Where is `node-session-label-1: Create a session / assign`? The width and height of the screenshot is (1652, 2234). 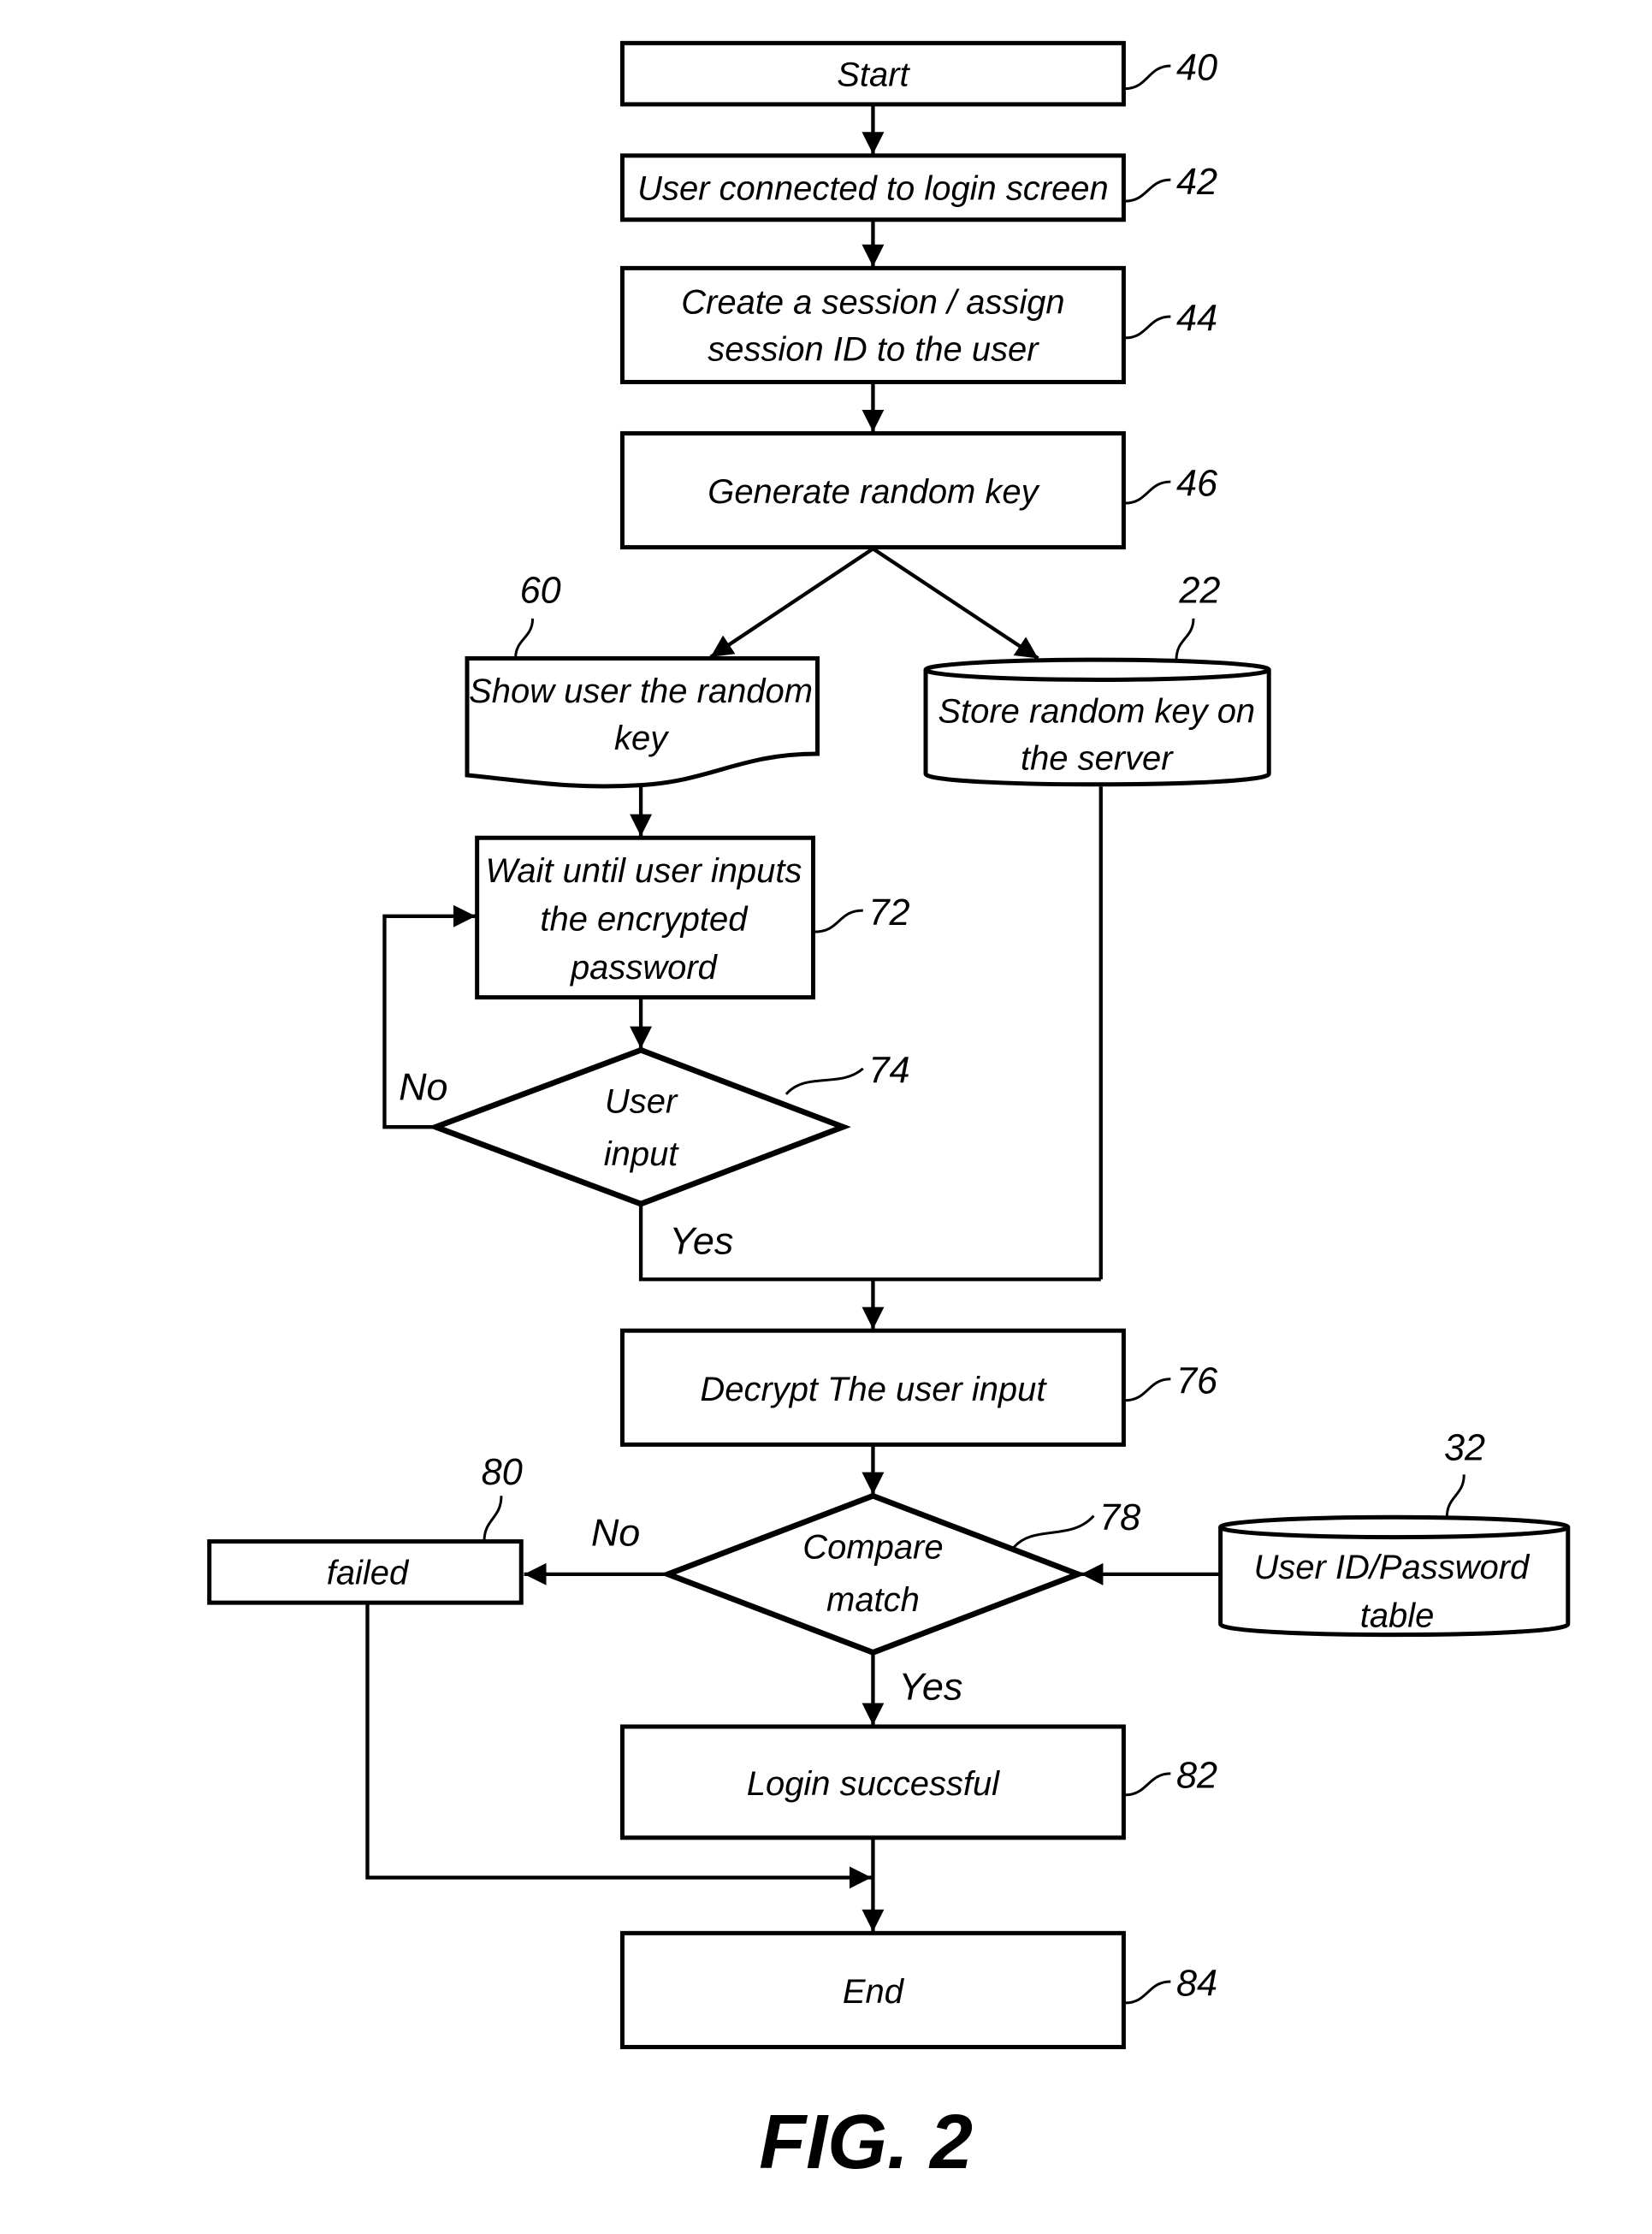 node-session-label-1: Create a session / assign is located at coordinates (872, 303).